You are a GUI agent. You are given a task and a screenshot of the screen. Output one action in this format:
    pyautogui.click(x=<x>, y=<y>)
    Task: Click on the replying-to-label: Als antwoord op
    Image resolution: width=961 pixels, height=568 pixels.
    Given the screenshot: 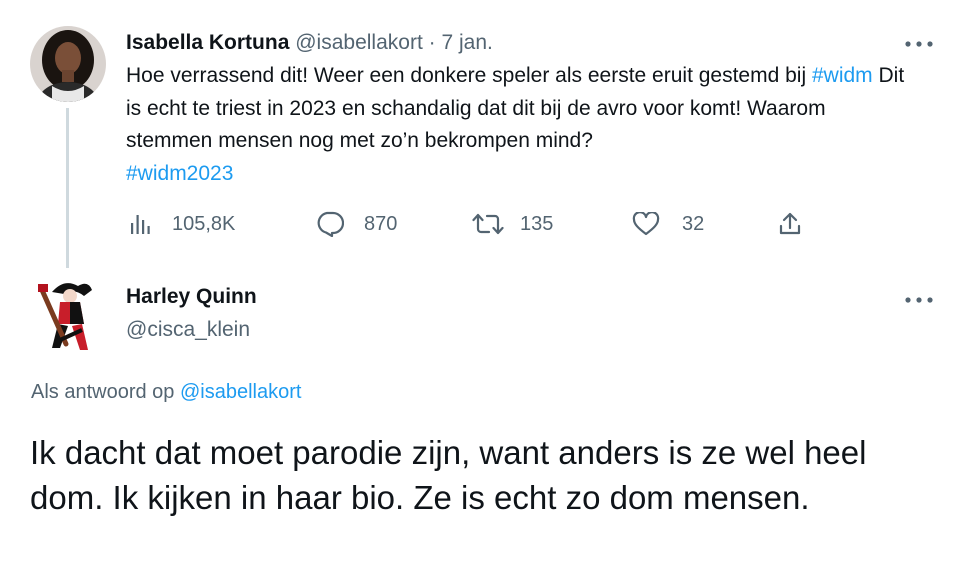 What is the action you would take?
    pyautogui.click(x=105, y=392)
    